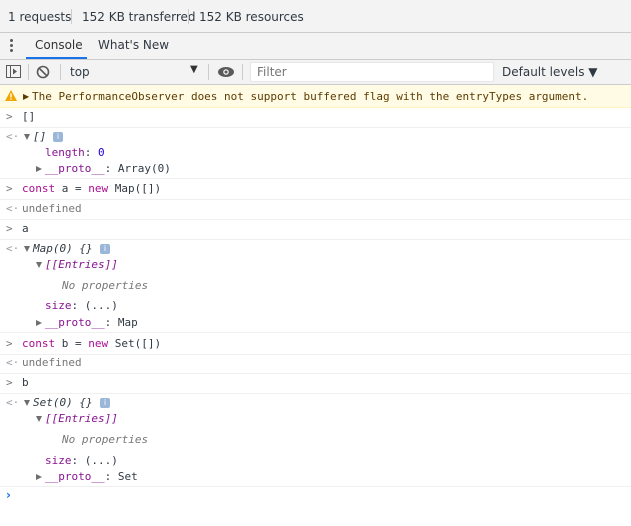 Image resolution: width=631 pixels, height=526 pixels. Describe the element at coordinates (65, 152) in the screenshot. I see `property-key: length` at that location.